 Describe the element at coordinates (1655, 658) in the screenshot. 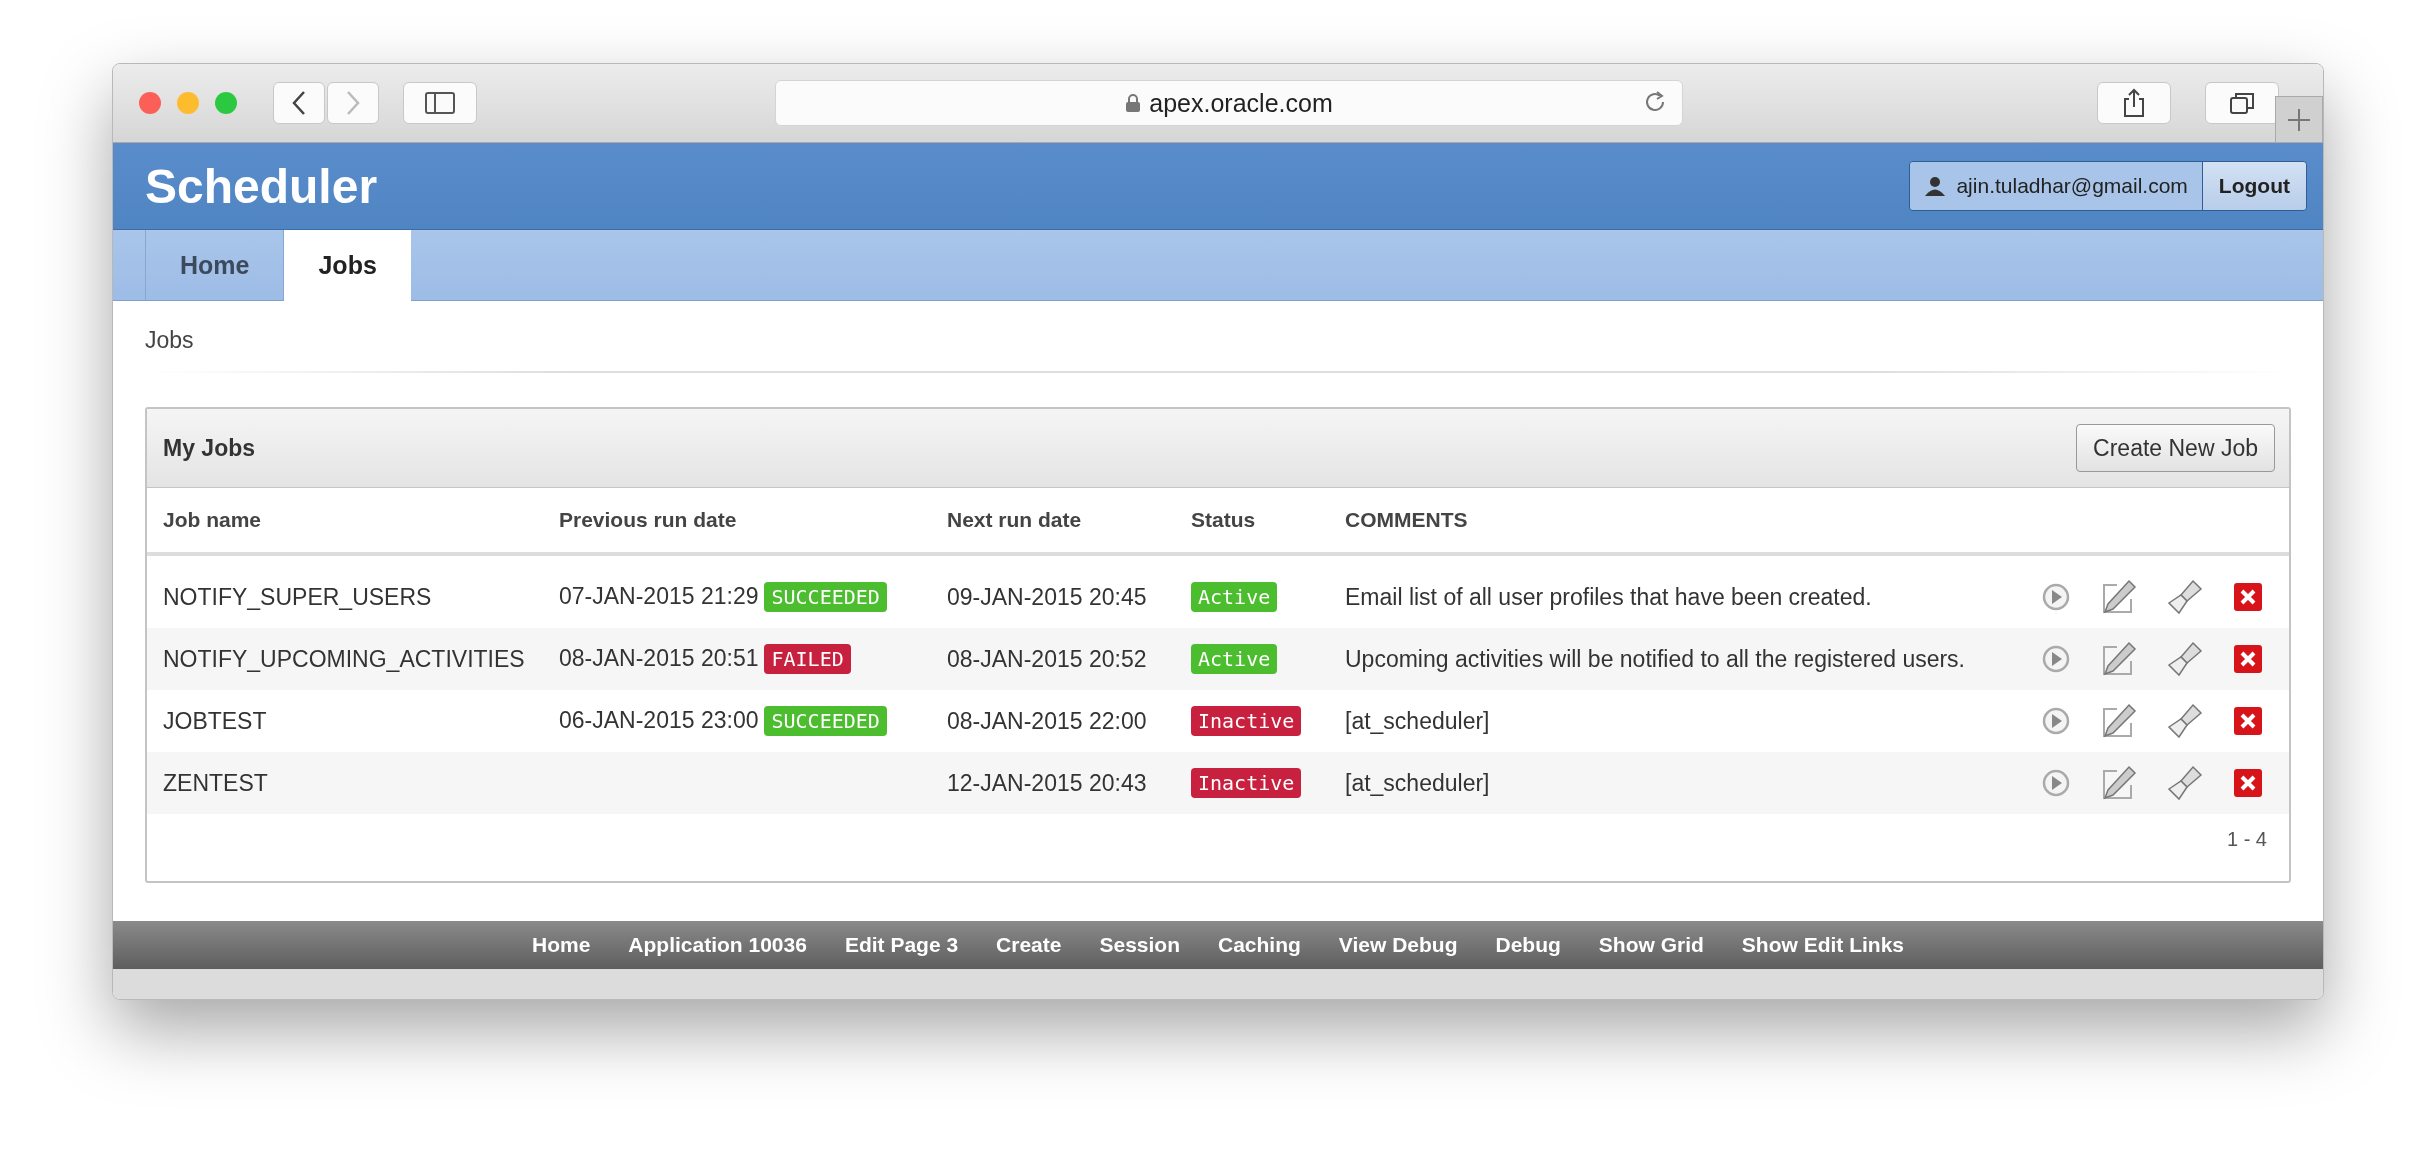

I see `job-comment: Upcoming activities will be notified to all the registered users.` at that location.